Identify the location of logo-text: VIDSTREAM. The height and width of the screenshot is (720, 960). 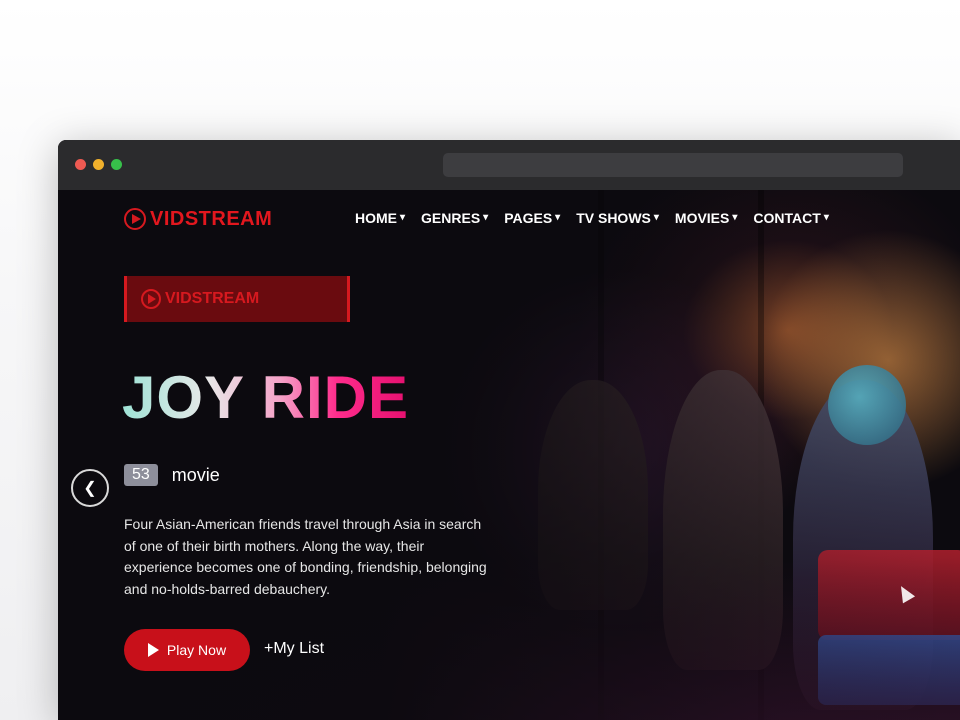
(211, 218).